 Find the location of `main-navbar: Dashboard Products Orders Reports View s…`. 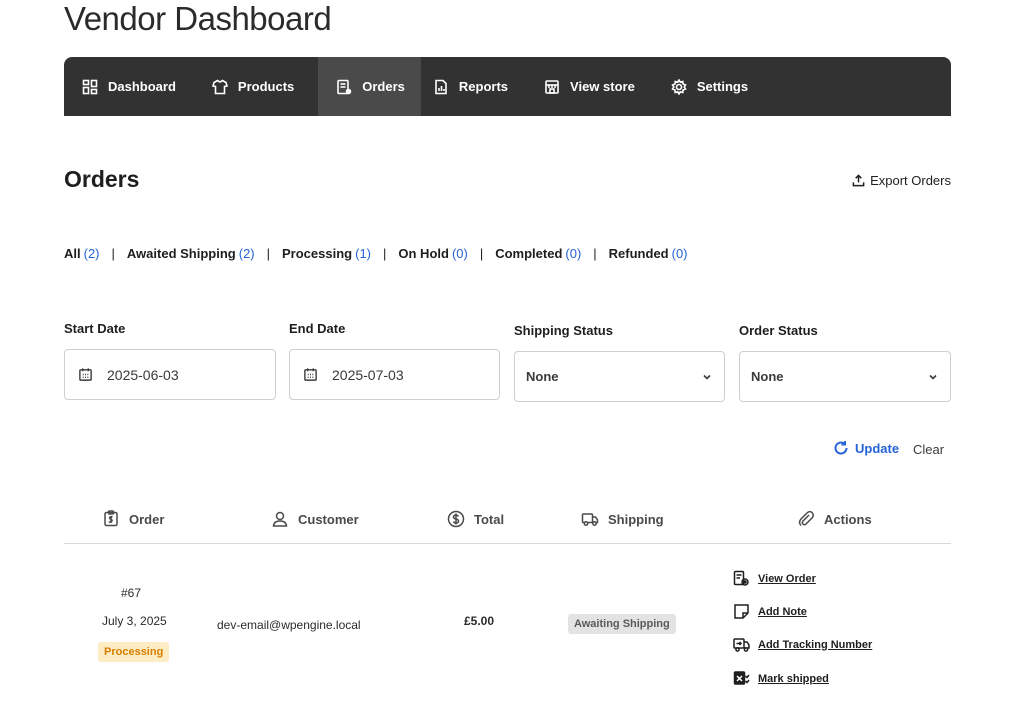

main-navbar: Dashboard Products Orders Reports View s… is located at coordinates (507, 86).